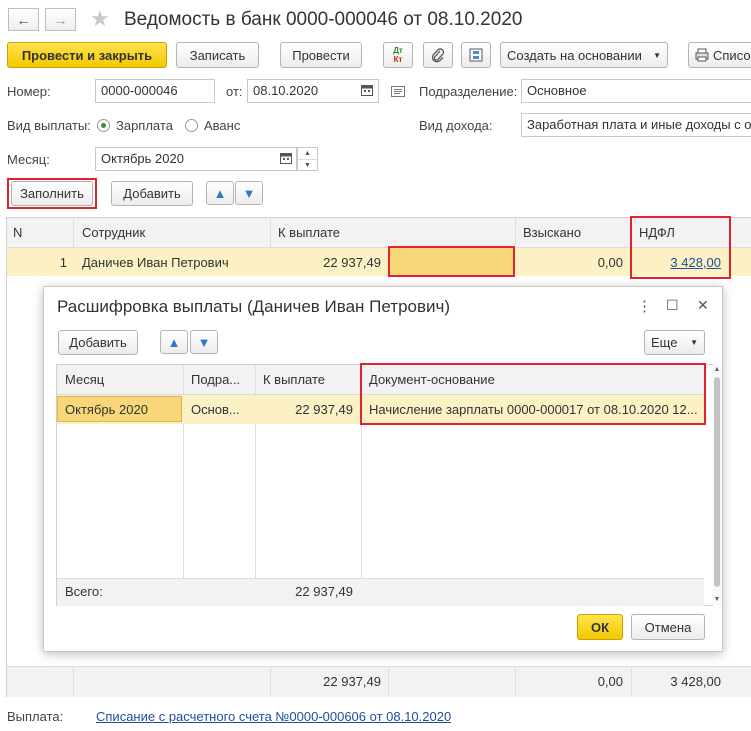 The image size is (751, 731). I want to click on list-button: Списо, so click(719, 55).